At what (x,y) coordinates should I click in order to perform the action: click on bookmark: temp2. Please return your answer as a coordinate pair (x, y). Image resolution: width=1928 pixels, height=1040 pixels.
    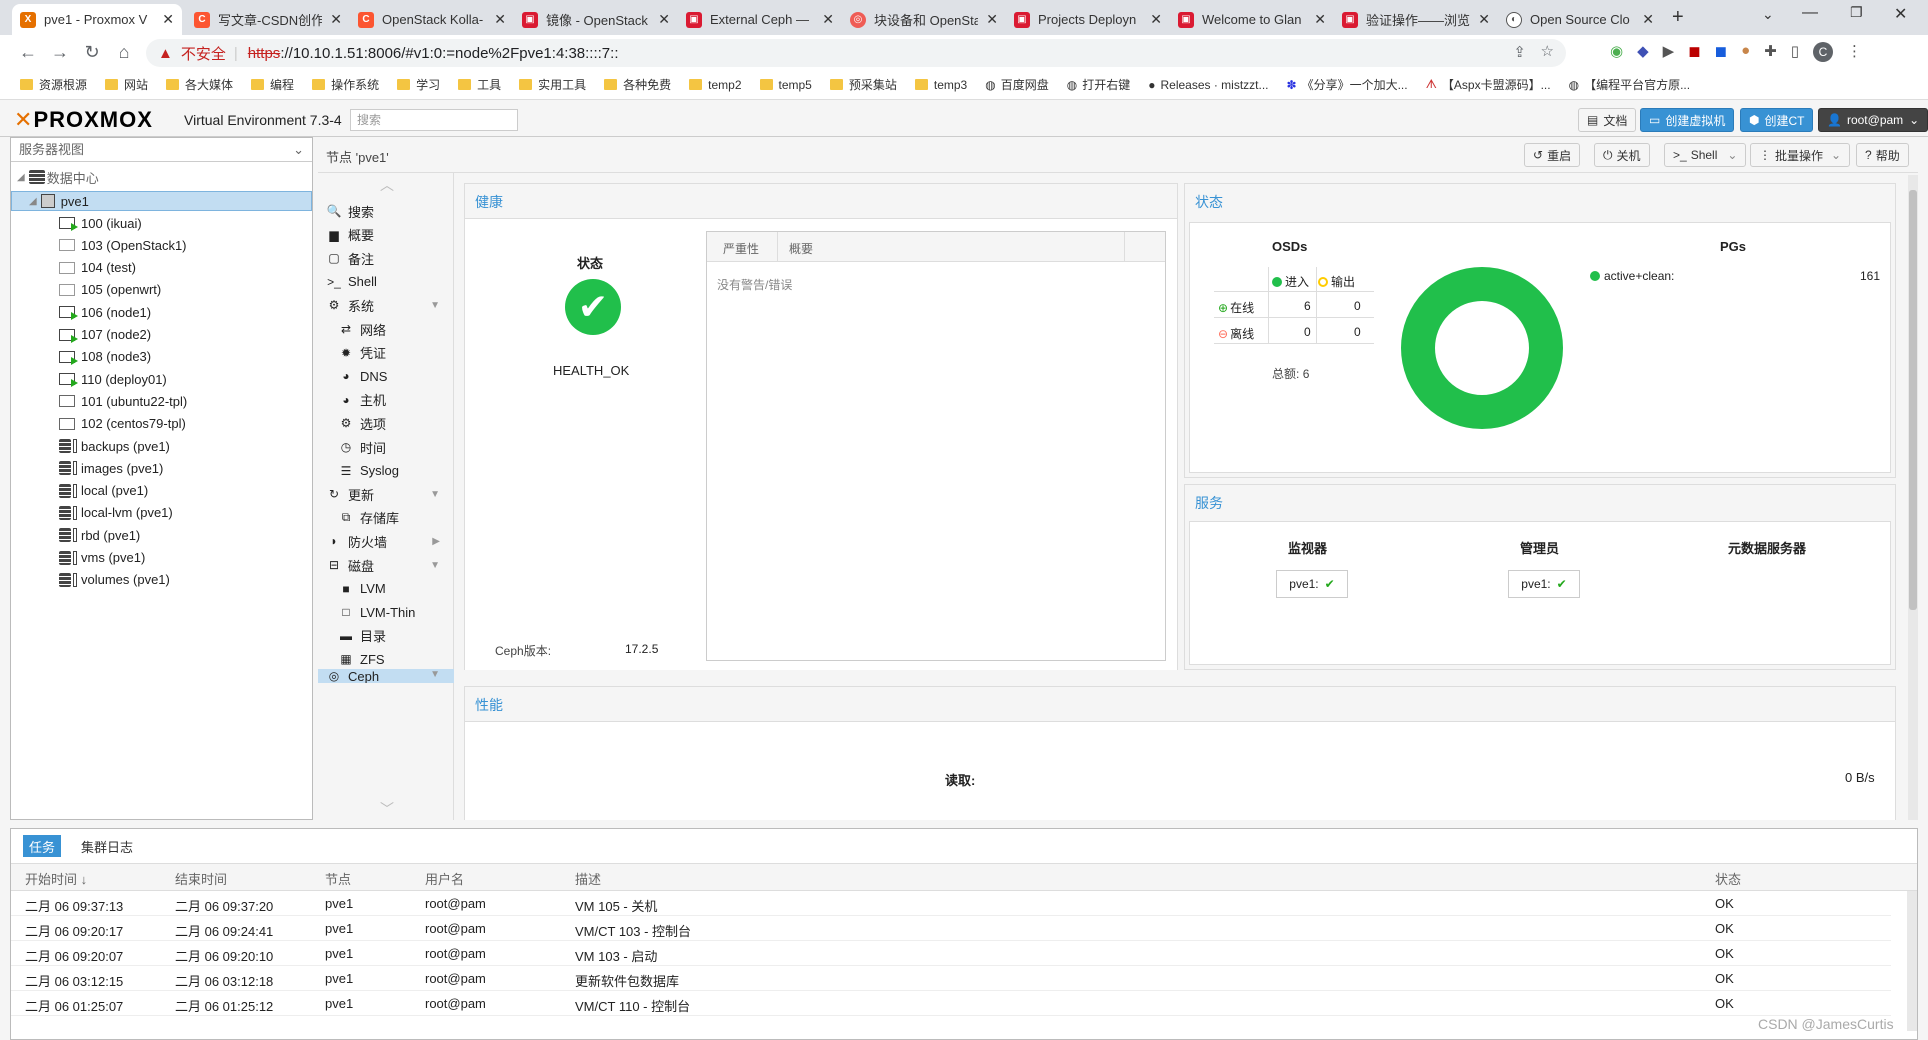
    Looking at the image, I should click on (715, 85).